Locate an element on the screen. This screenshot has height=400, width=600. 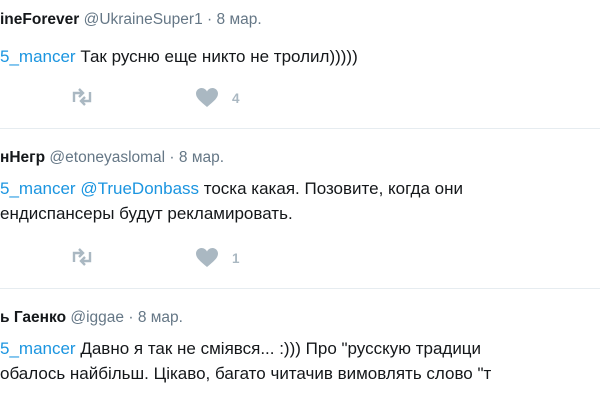
tweet-text-content: Так русню еще никто не тролил))))) is located at coordinates (216, 56).